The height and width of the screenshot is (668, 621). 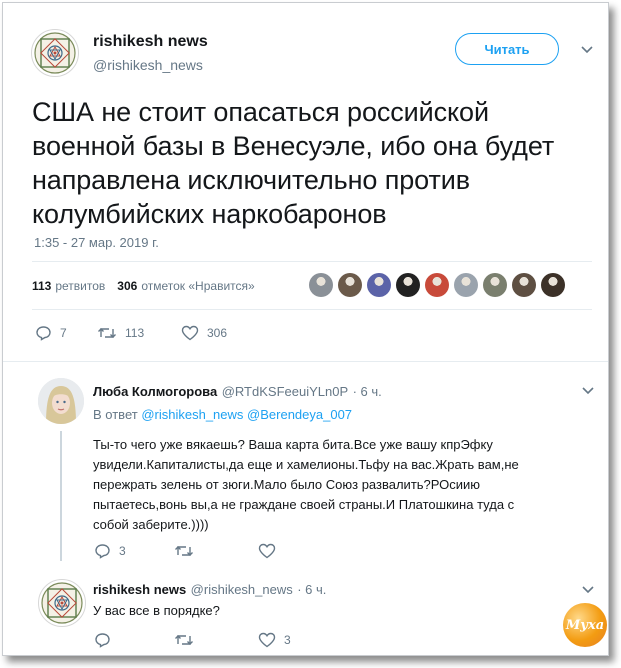 I want to click on tweet-timestamp: 1:35 - 27 мар. 2019 г., so click(x=96, y=242).